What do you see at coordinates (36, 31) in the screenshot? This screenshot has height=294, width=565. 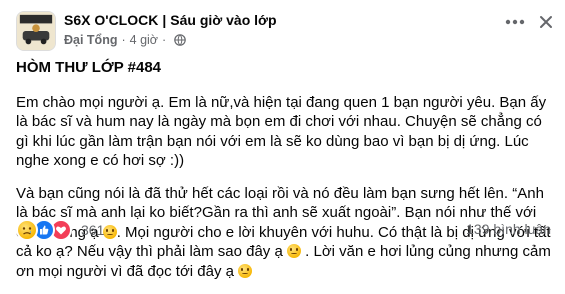 I see `group-avatar` at bounding box center [36, 31].